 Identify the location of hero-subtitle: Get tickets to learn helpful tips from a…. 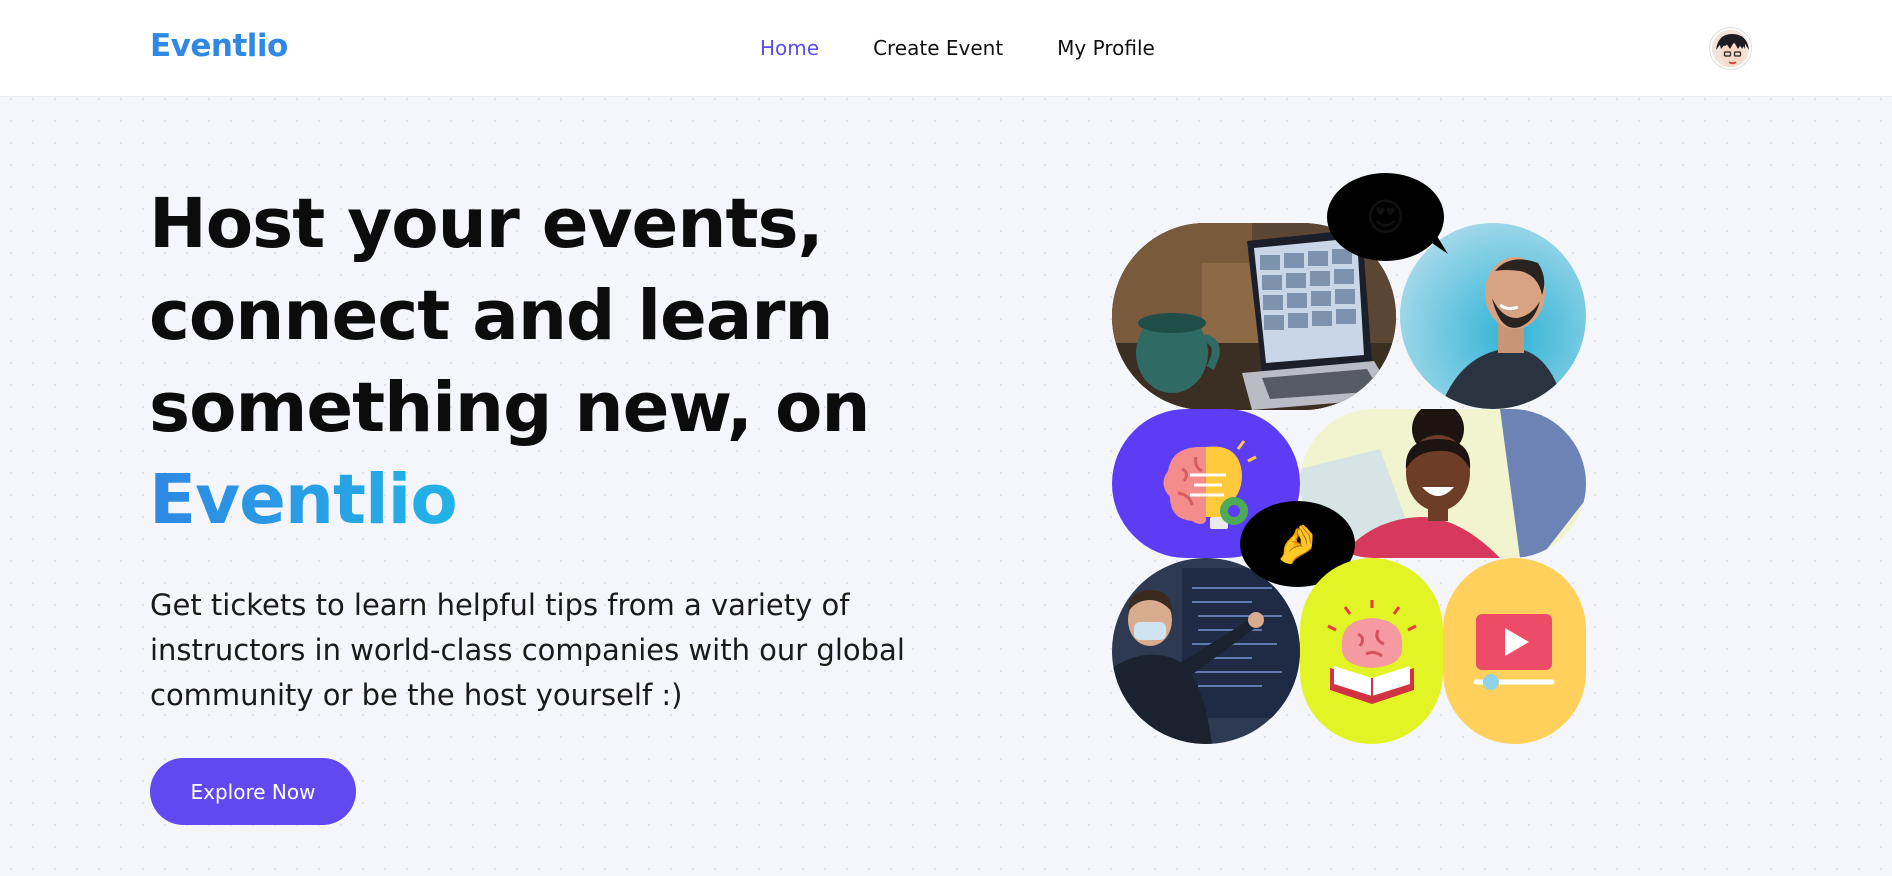
(527, 650).